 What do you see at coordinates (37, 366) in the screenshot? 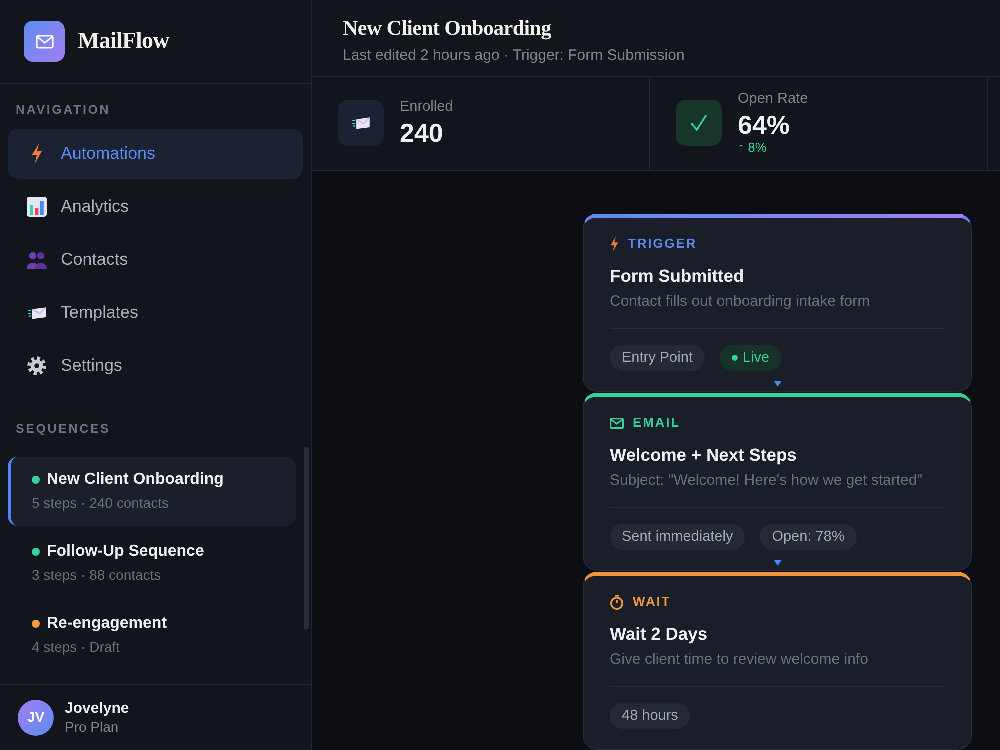
I see `settings-icon` at bounding box center [37, 366].